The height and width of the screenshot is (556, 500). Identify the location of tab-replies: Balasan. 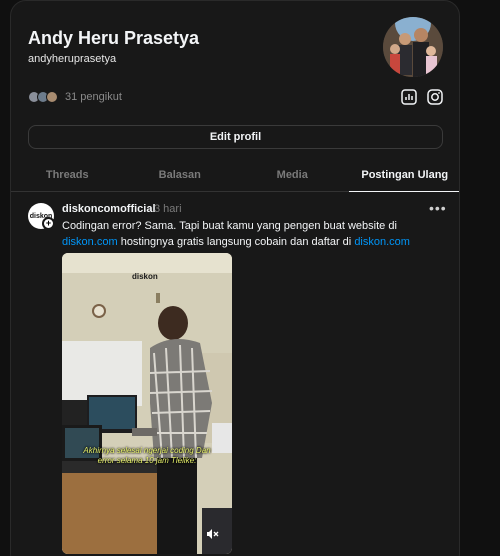
(180, 177).